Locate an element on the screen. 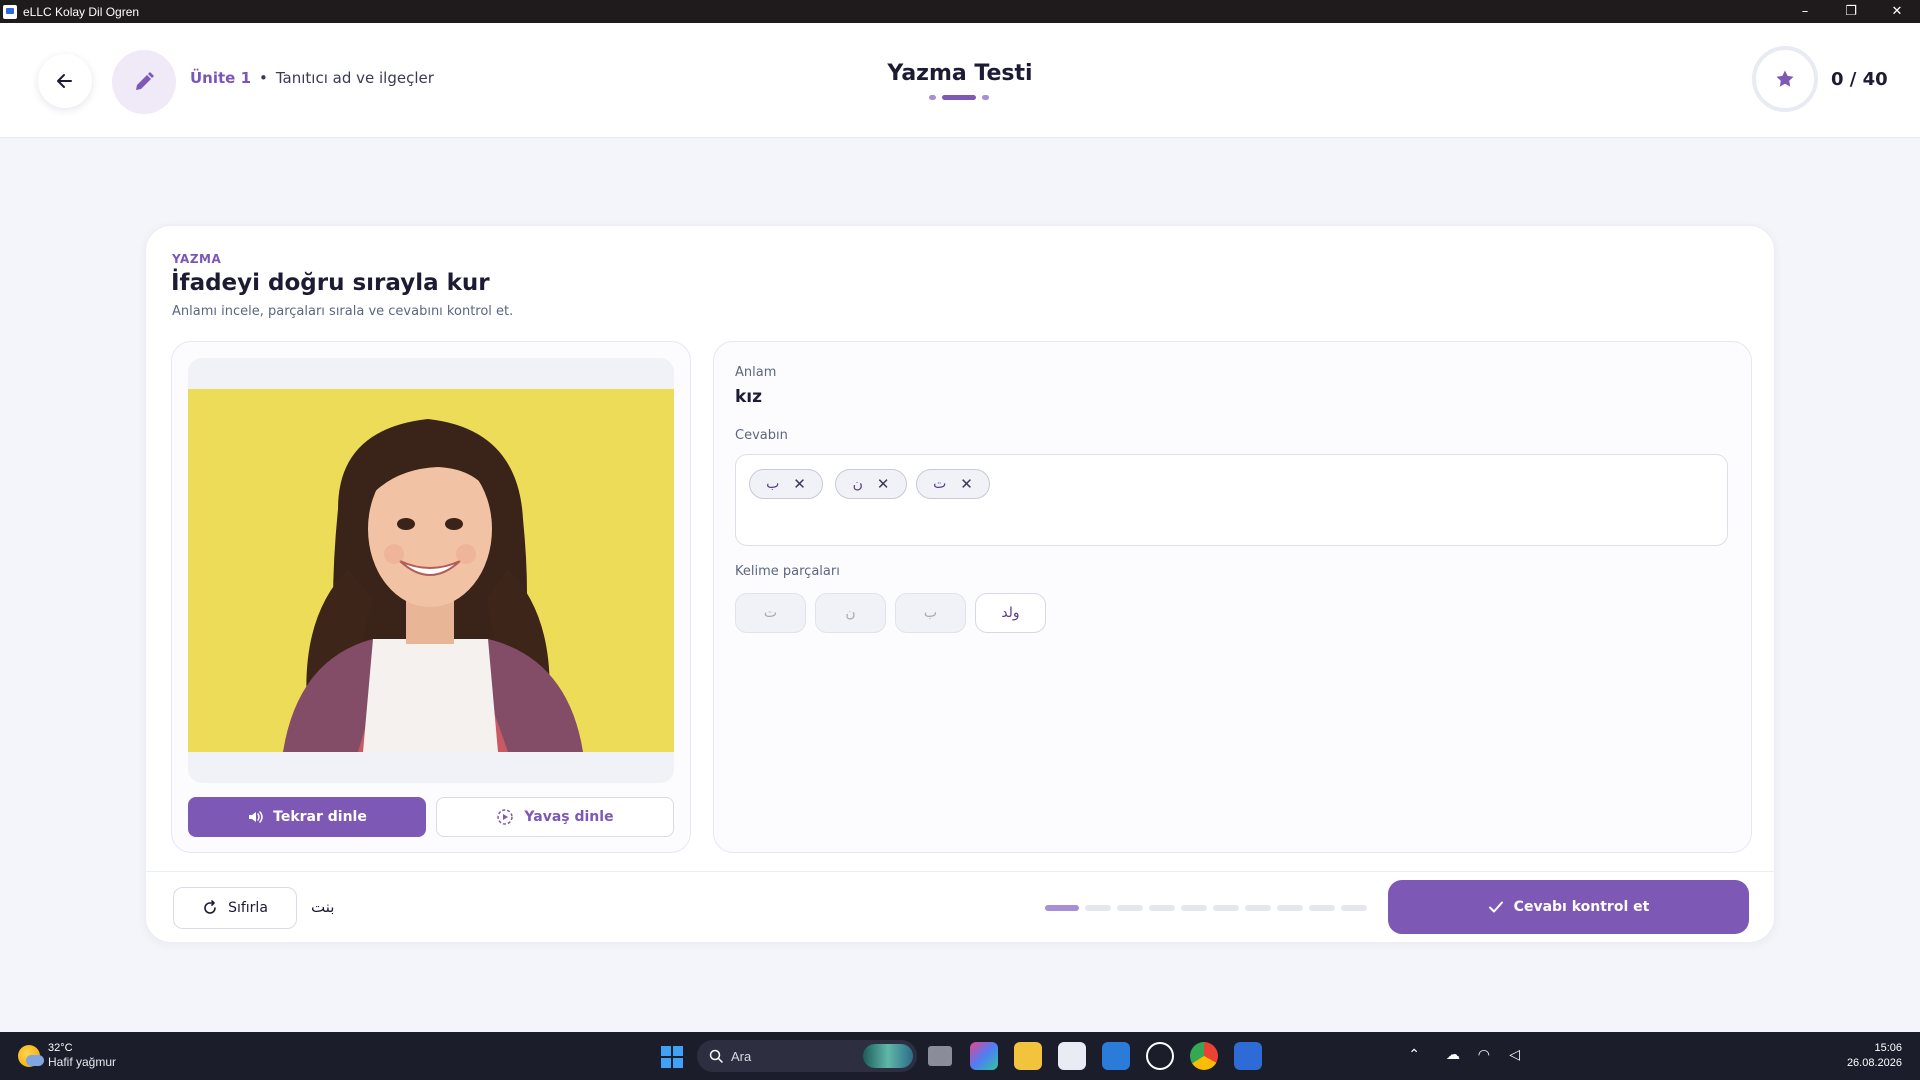  weather-icon is located at coordinates (31, 1055).